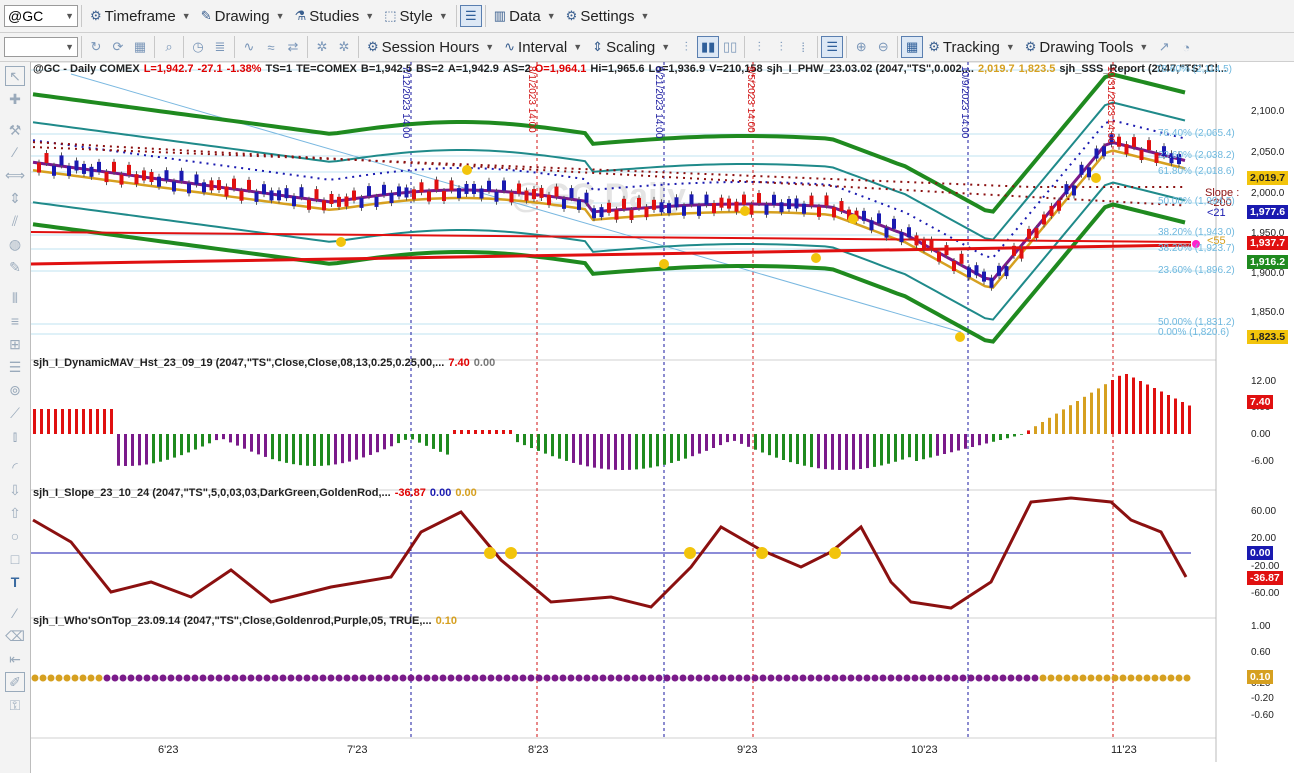 This screenshot has height=773, width=1294. What do you see at coordinates (15, 221) in the screenshot?
I see `channel-icon: ⫽` at bounding box center [15, 221].